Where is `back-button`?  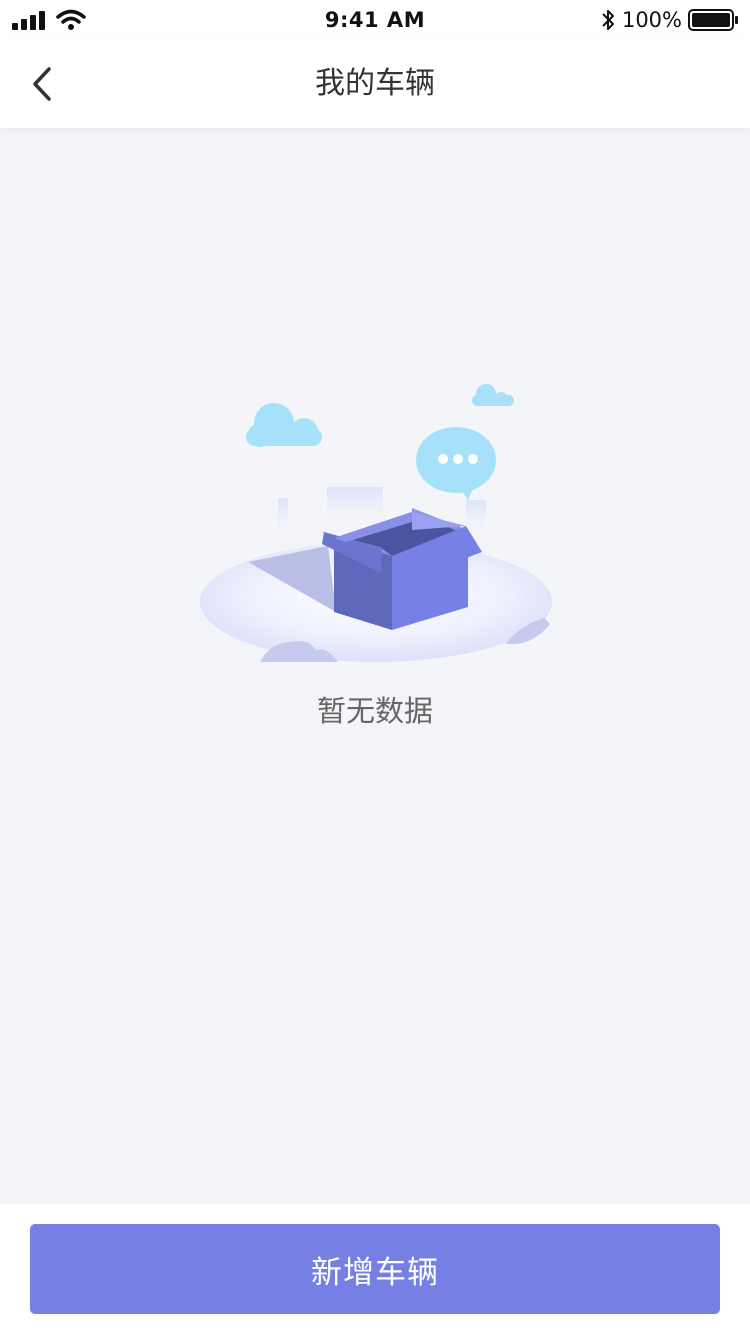
back-button is located at coordinates (42, 84).